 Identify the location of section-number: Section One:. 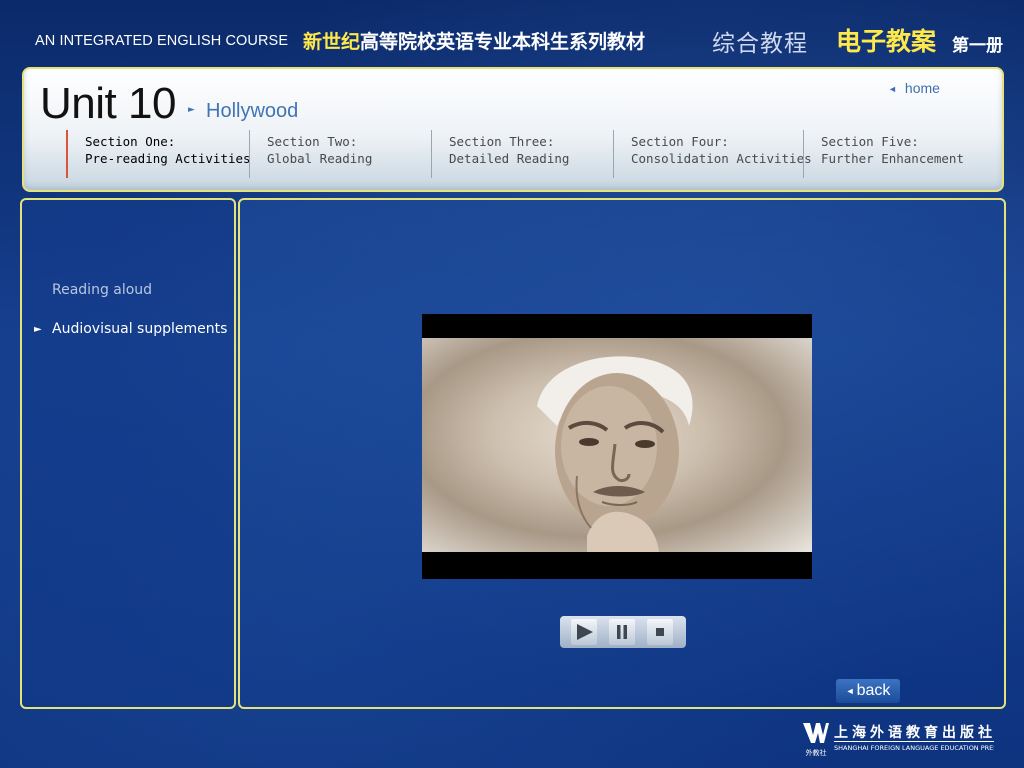
(130, 141).